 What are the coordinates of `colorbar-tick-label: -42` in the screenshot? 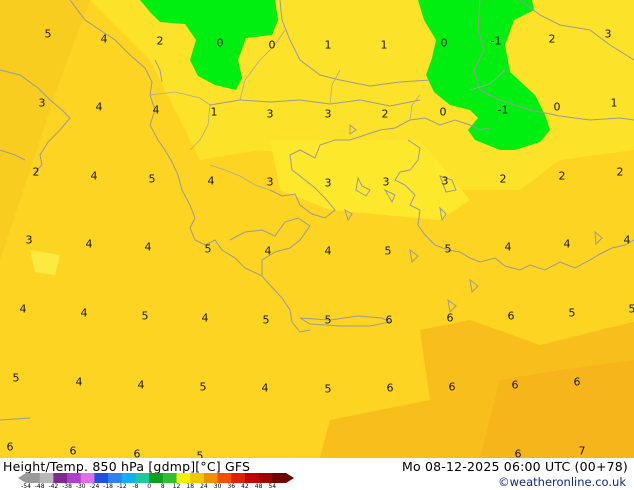 It's located at (53, 486).